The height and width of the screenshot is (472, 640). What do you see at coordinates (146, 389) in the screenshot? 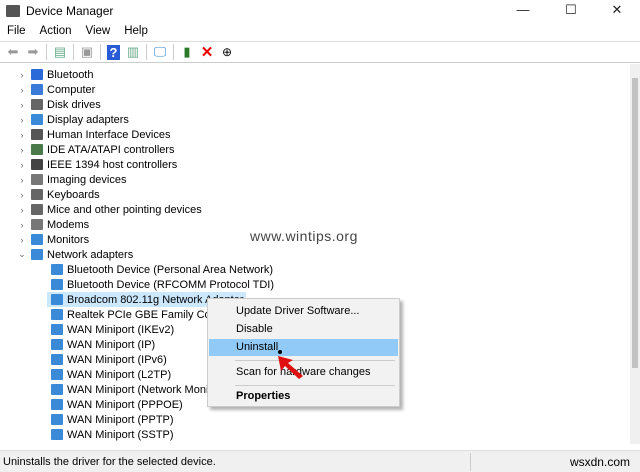
I see `tree-item-label: WAN Miniport (Network Monitor)` at bounding box center [146, 389].